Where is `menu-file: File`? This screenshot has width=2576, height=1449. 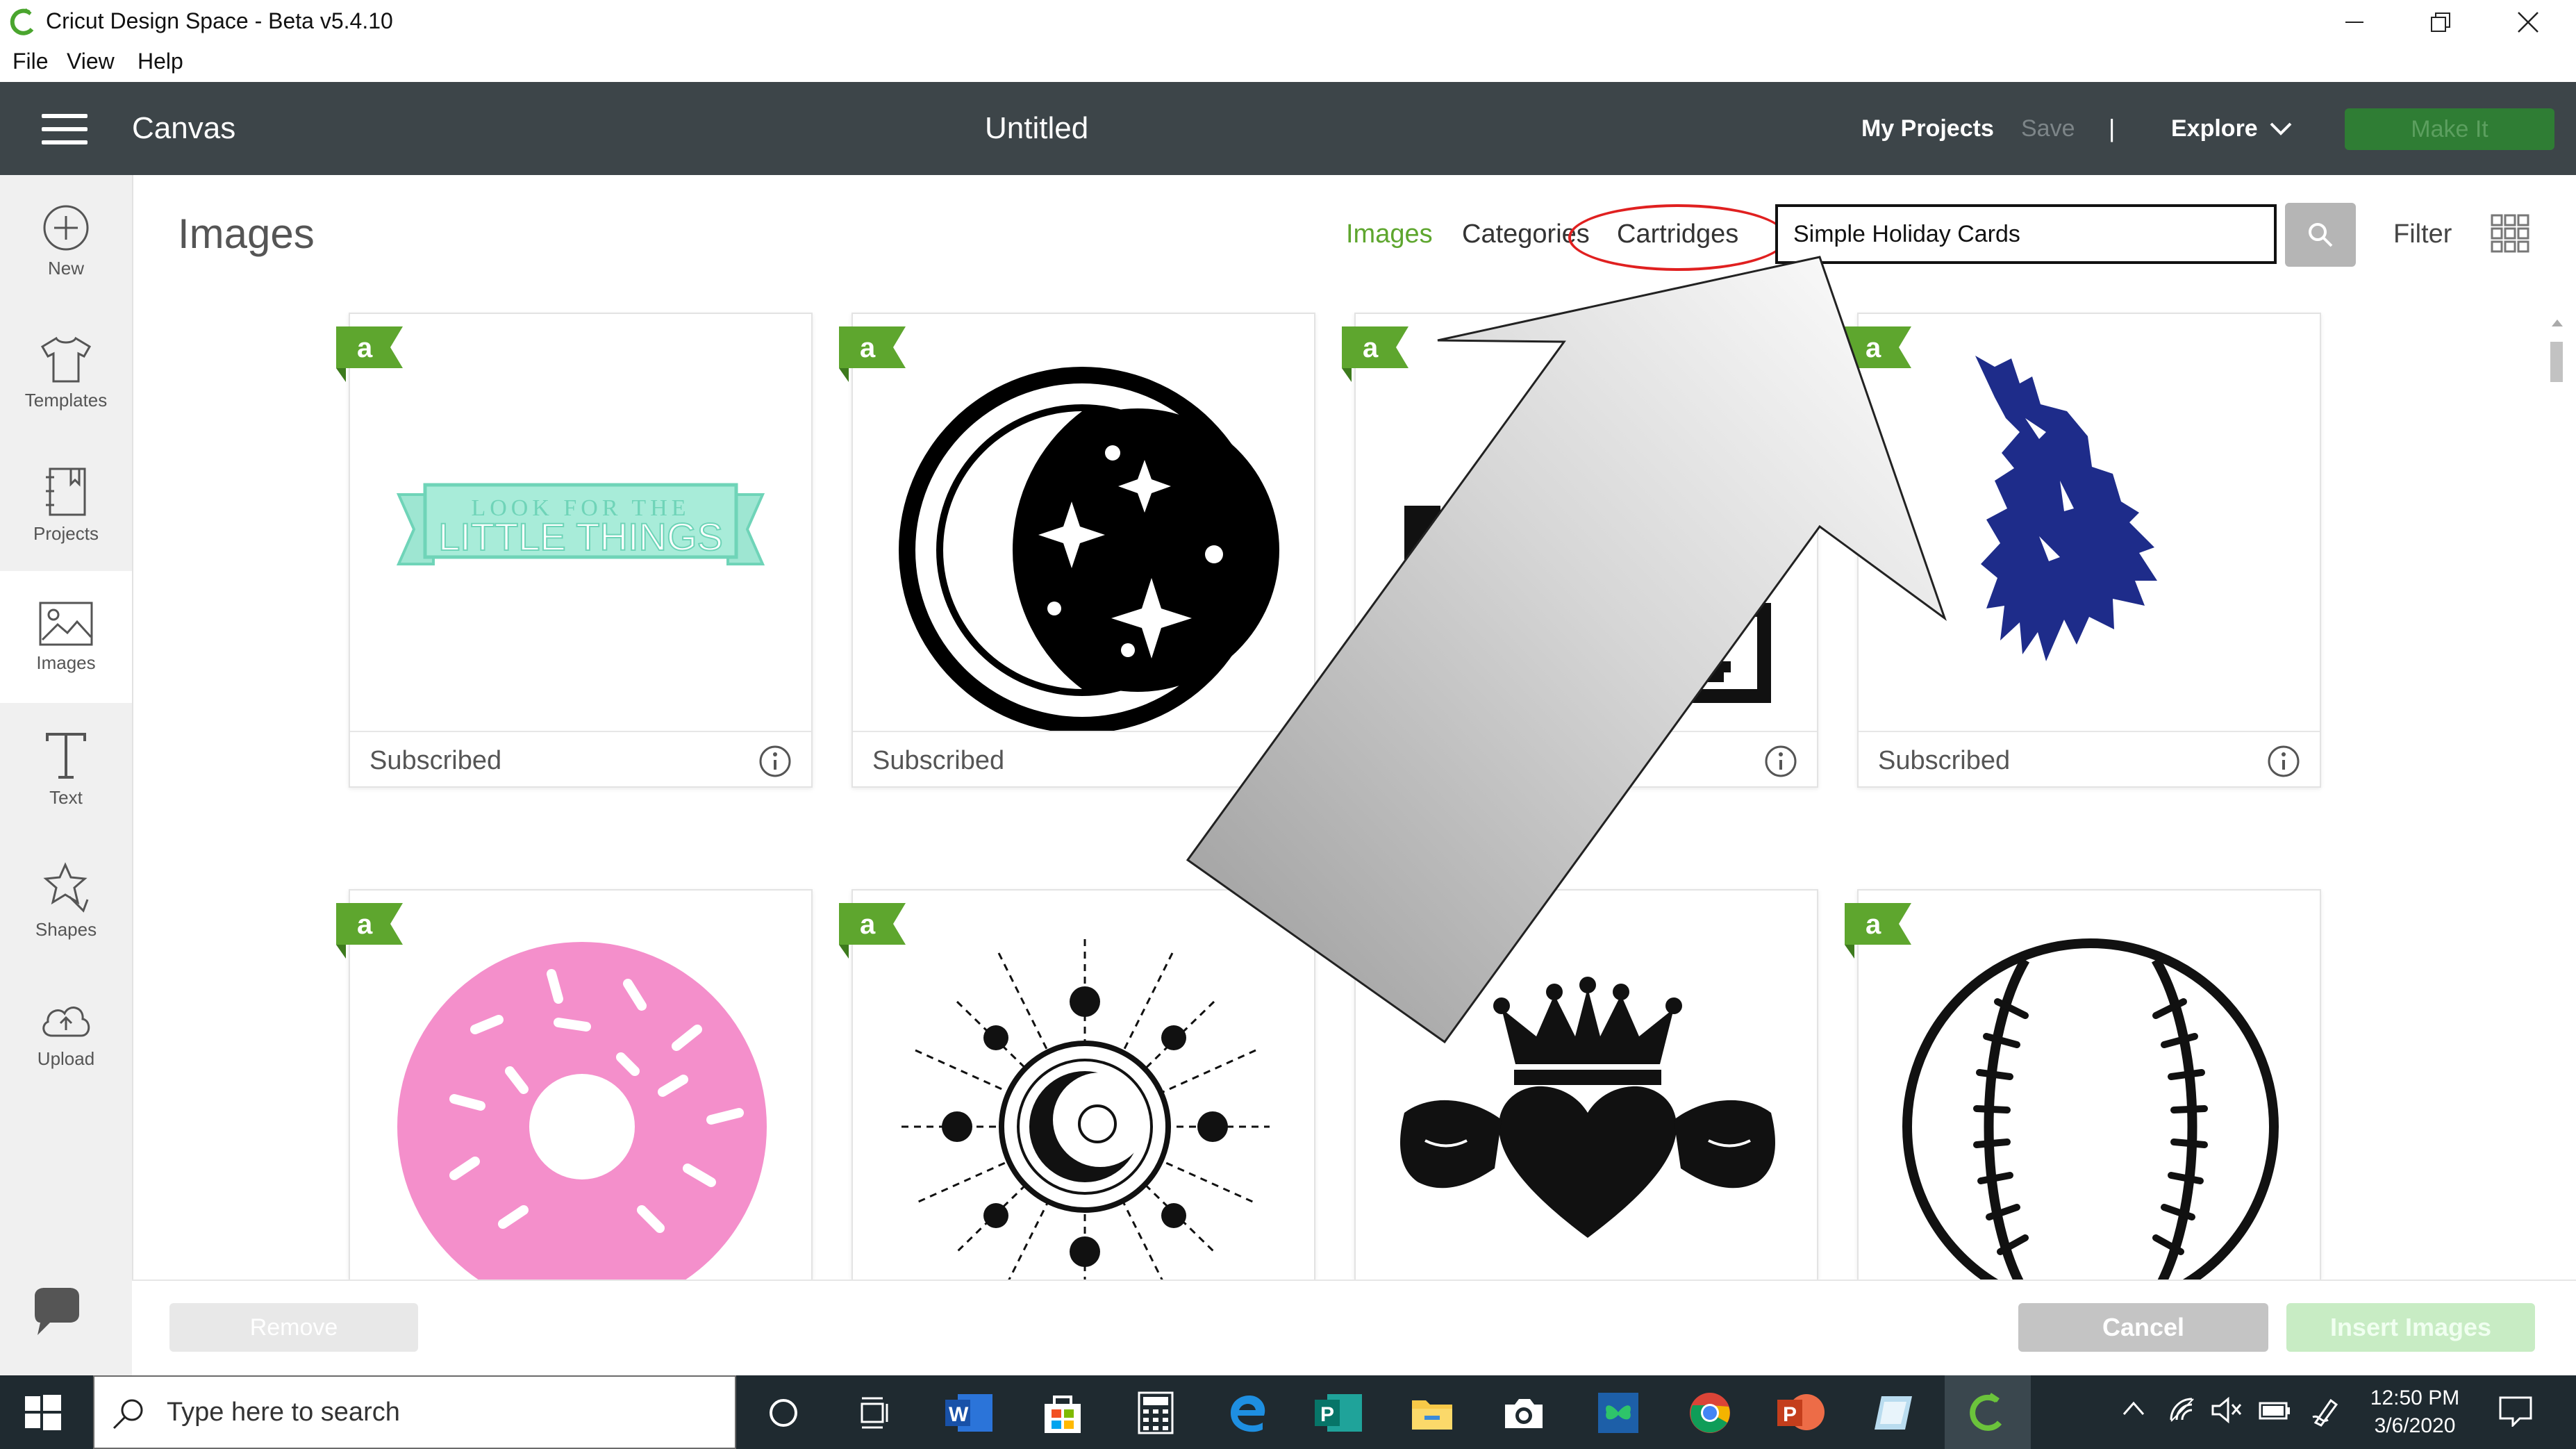 menu-file: File is located at coordinates (31, 61).